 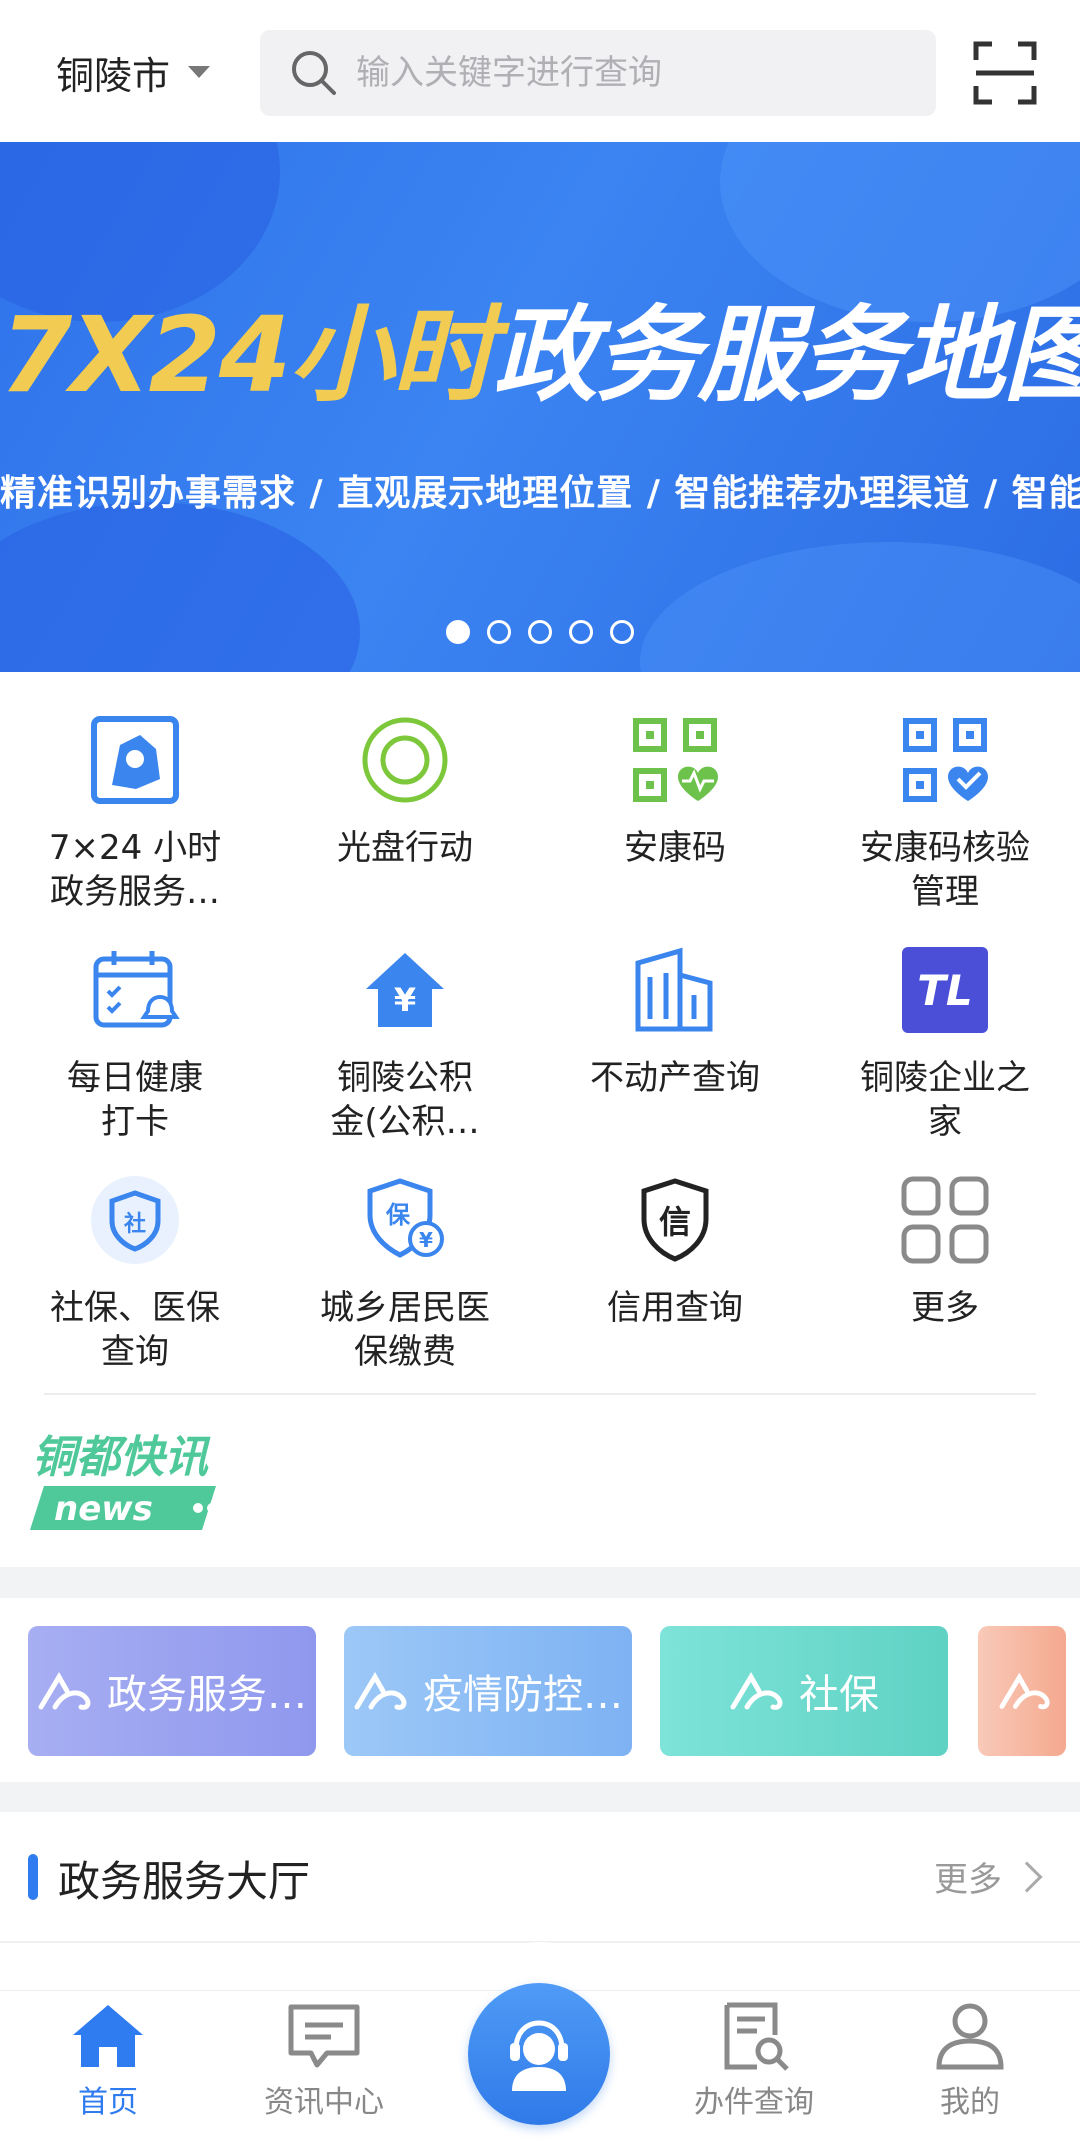 I want to click on service-item-credit: 信 信用查询, so click(x=675, y=1251).